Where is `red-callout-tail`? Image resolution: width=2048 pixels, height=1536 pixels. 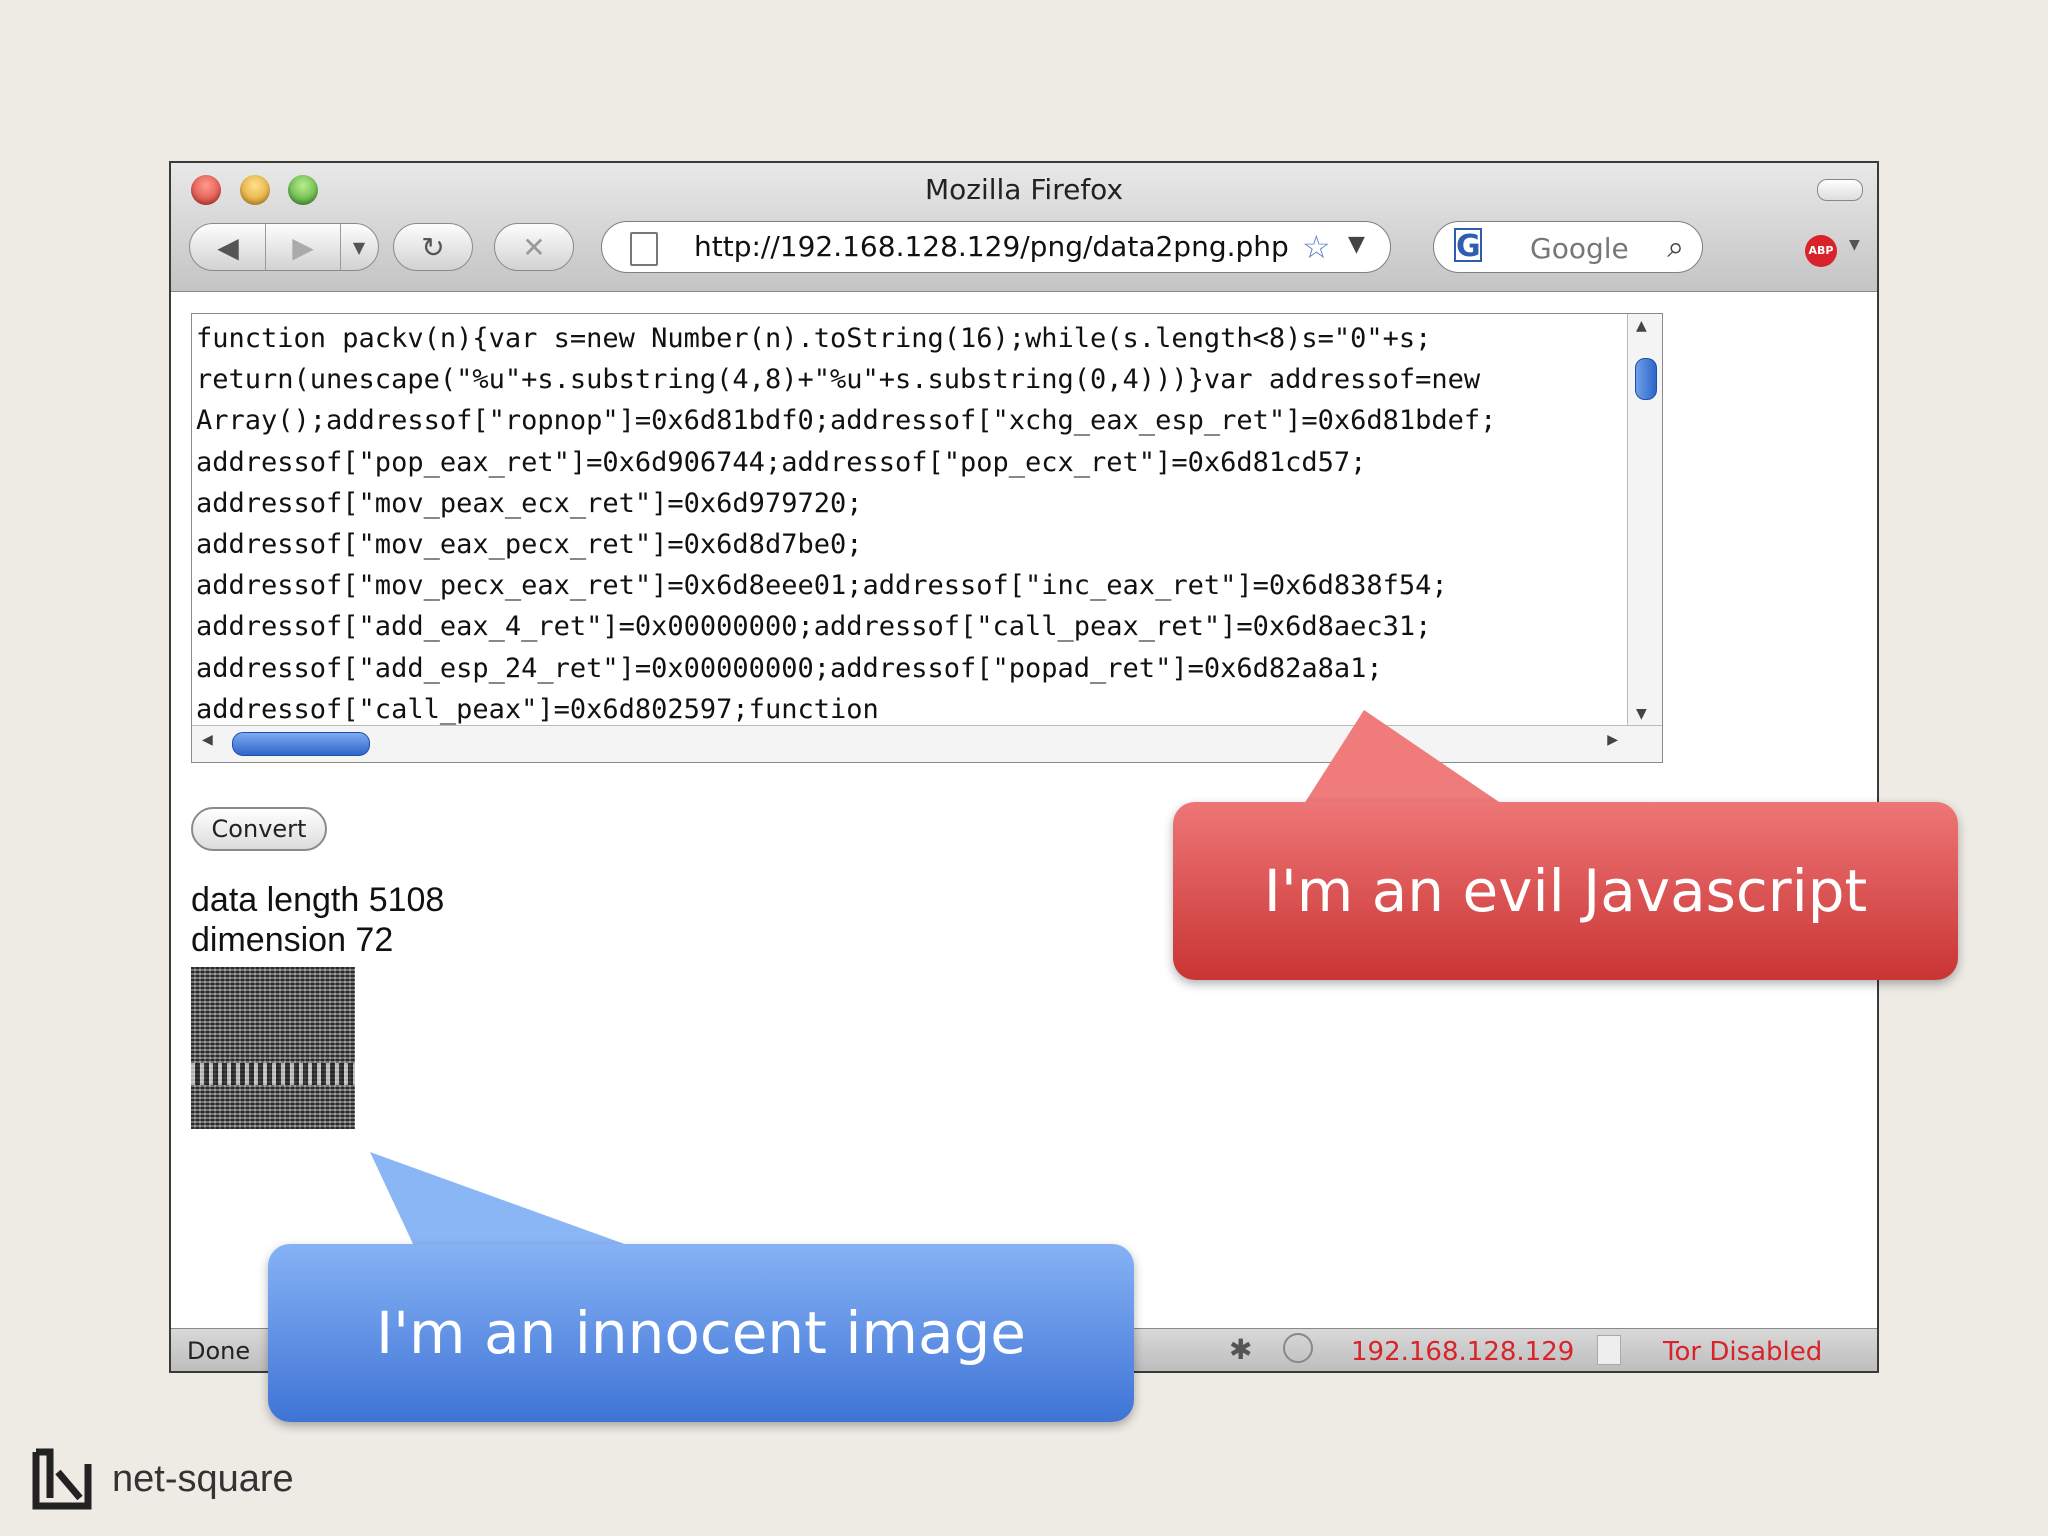 red-callout-tail is located at coordinates (1403, 757).